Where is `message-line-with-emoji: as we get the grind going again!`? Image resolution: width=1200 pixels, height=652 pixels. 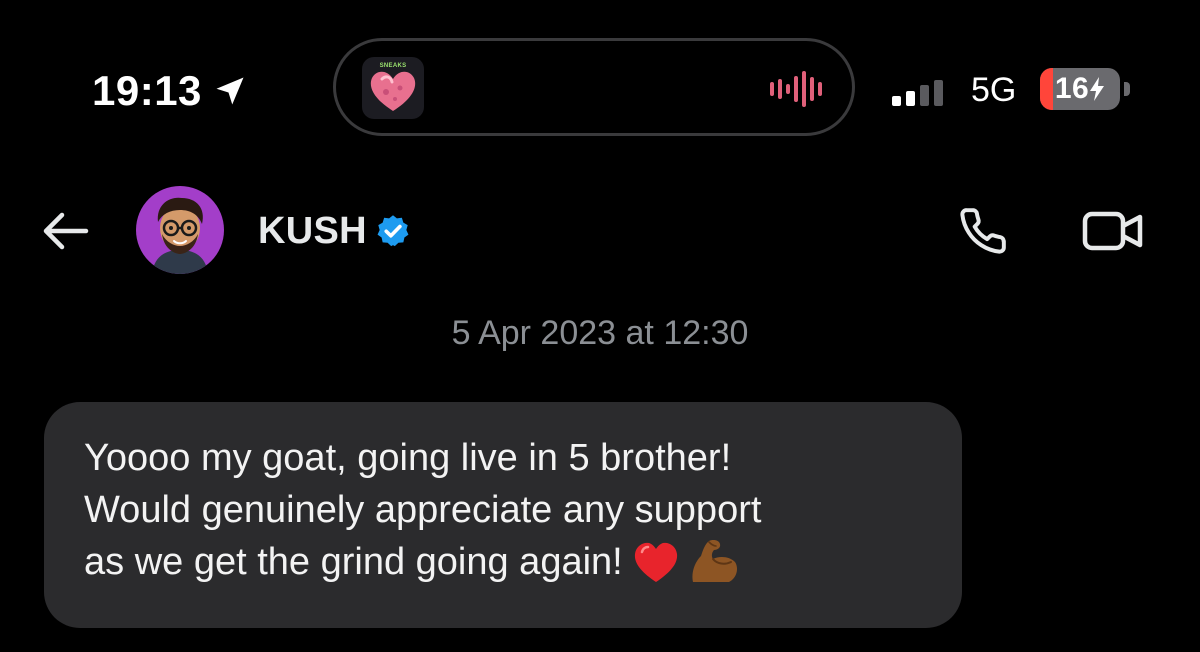
message-line-with-emoji: as we get the grind going again! is located at coordinates (503, 567).